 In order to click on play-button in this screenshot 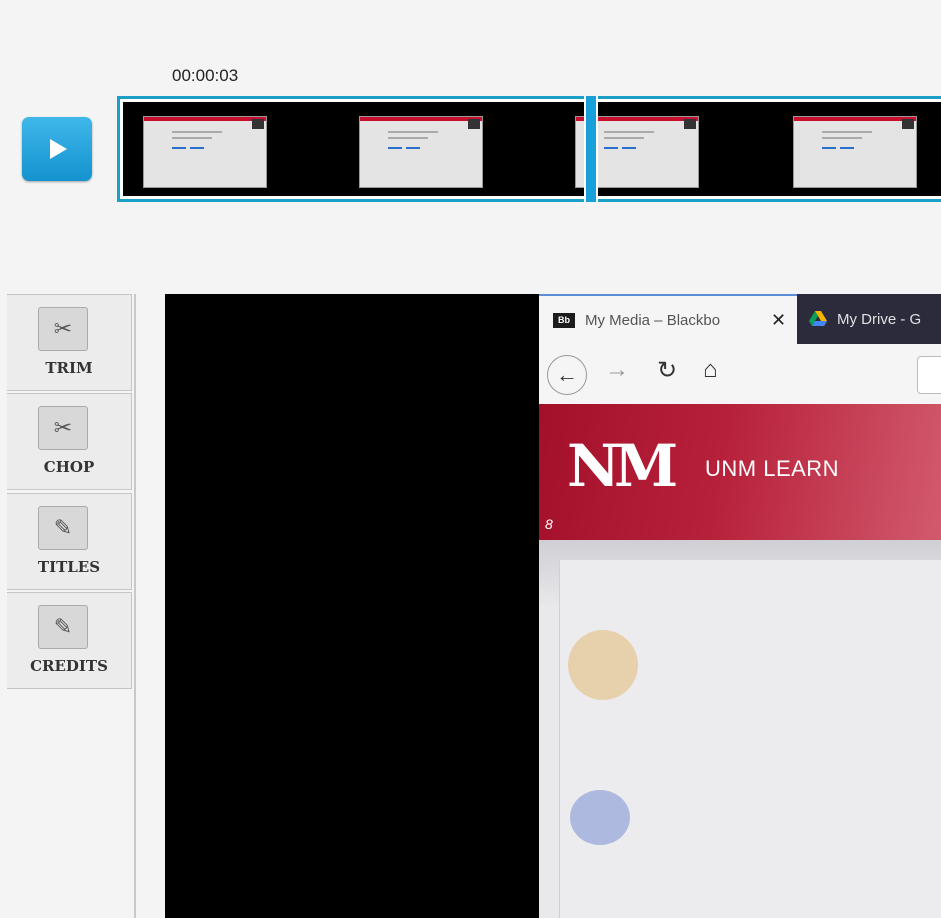, I will do `click(57, 149)`.